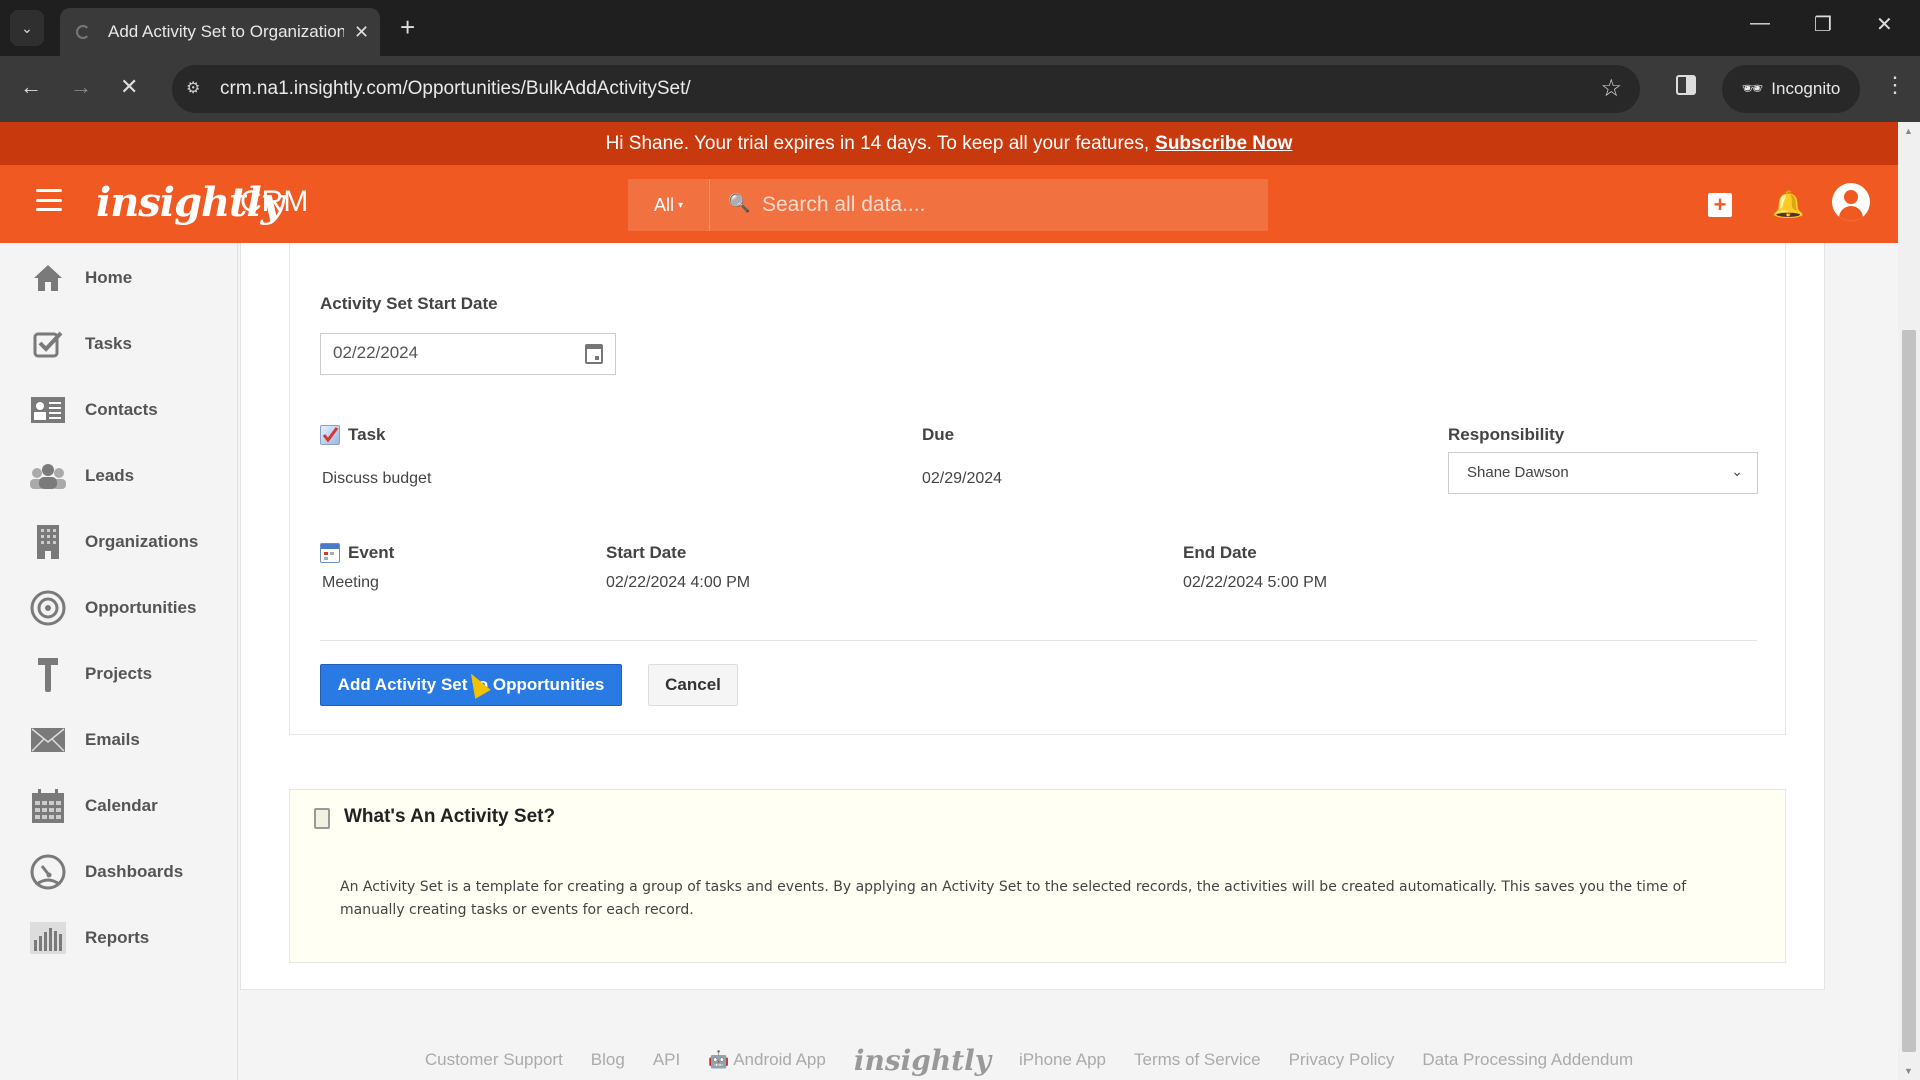  Describe the element at coordinates (121, 409) in the screenshot. I see `sidebar-item-label: Contacts` at that location.